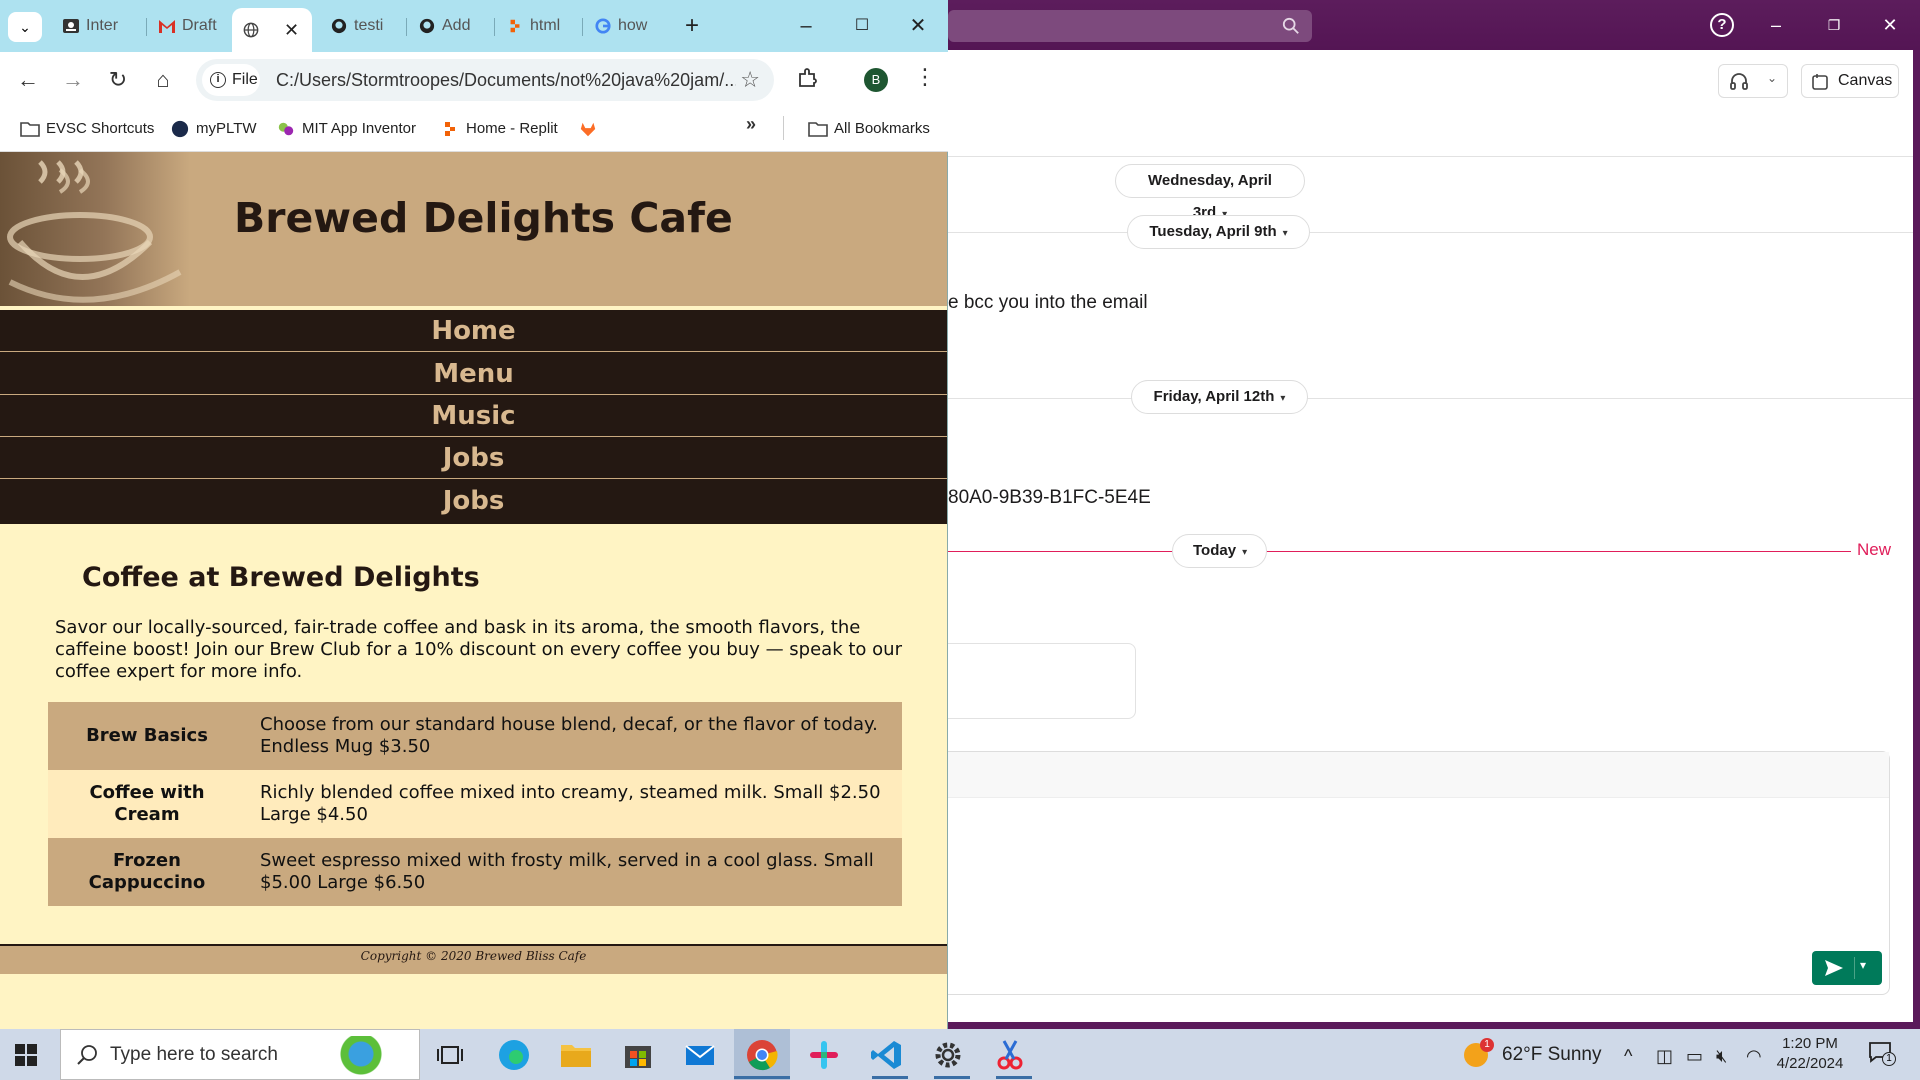 The width and height of the screenshot is (1920, 1080). Describe the element at coordinates (1628, 1056) in the screenshot. I see `show-hidden-icons-chevron-up-icon: ^` at that location.